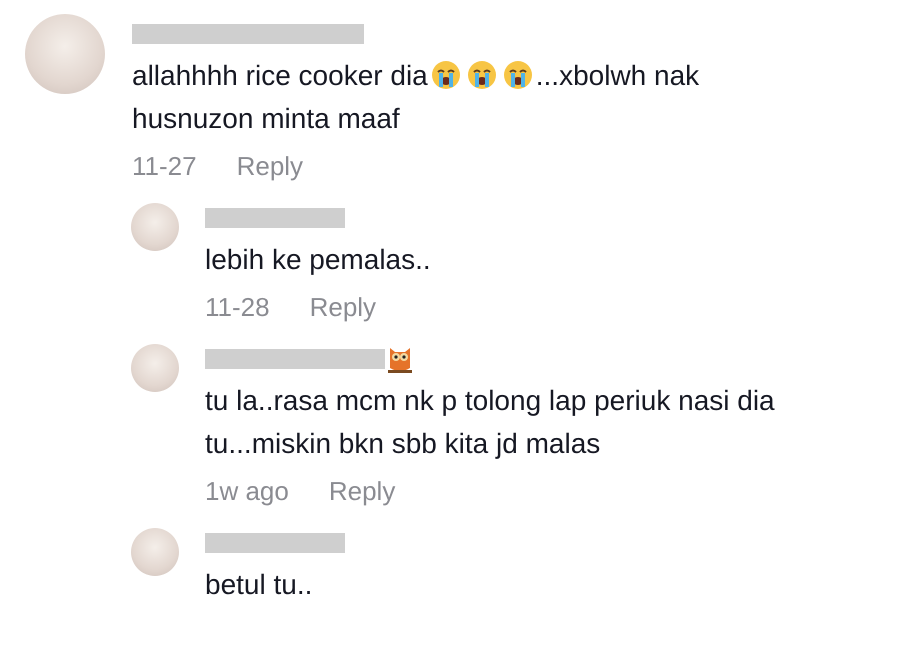 This screenshot has width=900, height=649. What do you see at coordinates (247, 491) in the screenshot?
I see `comment-date: 1w ago` at bounding box center [247, 491].